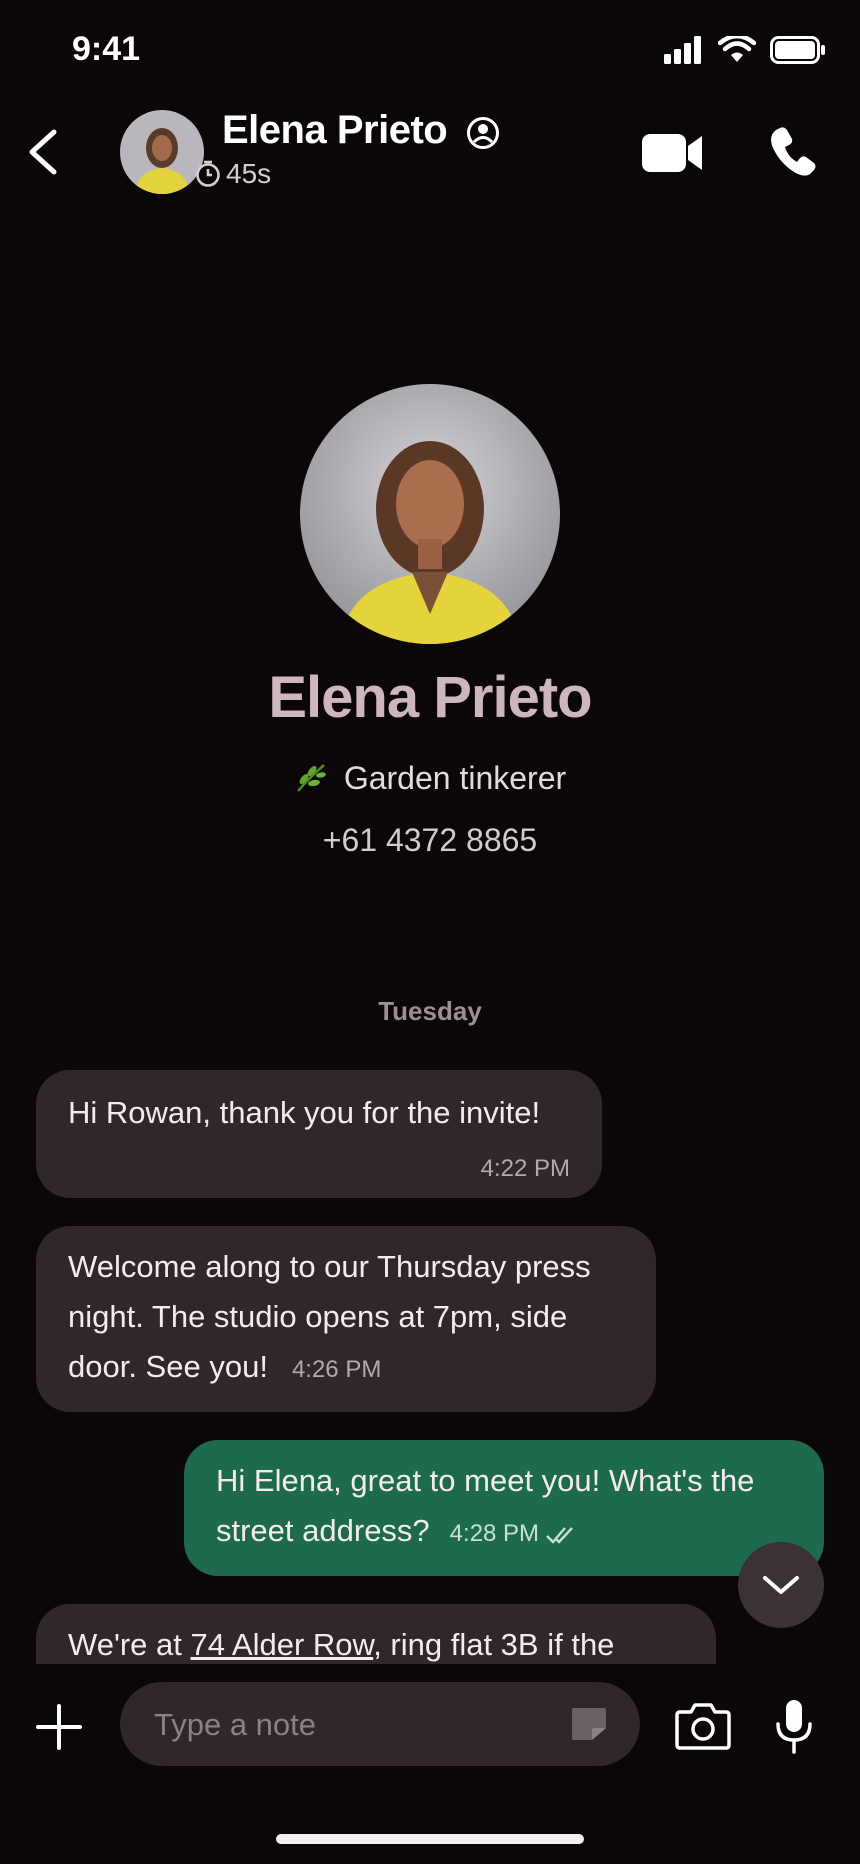 Image resolution: width=860 pixels, height=1864 pixels. I want to click on plus-icon, so click(59, 1727).